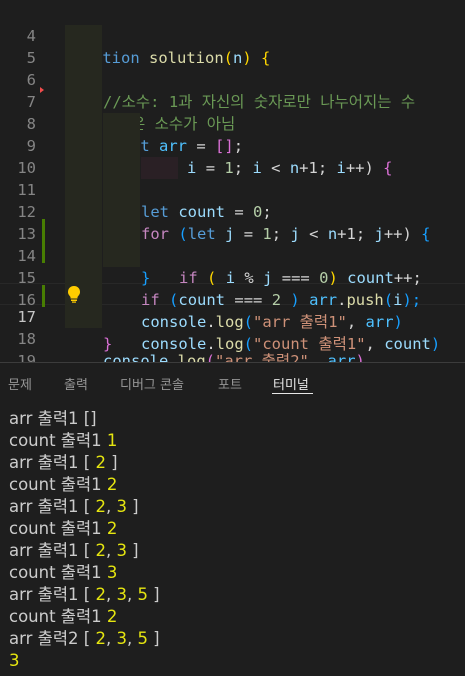 This screenshot has width=465, height=676. Describe the element at coordinates (76, 383) in the screenshot. I see `tab-output: 출력` at that location.